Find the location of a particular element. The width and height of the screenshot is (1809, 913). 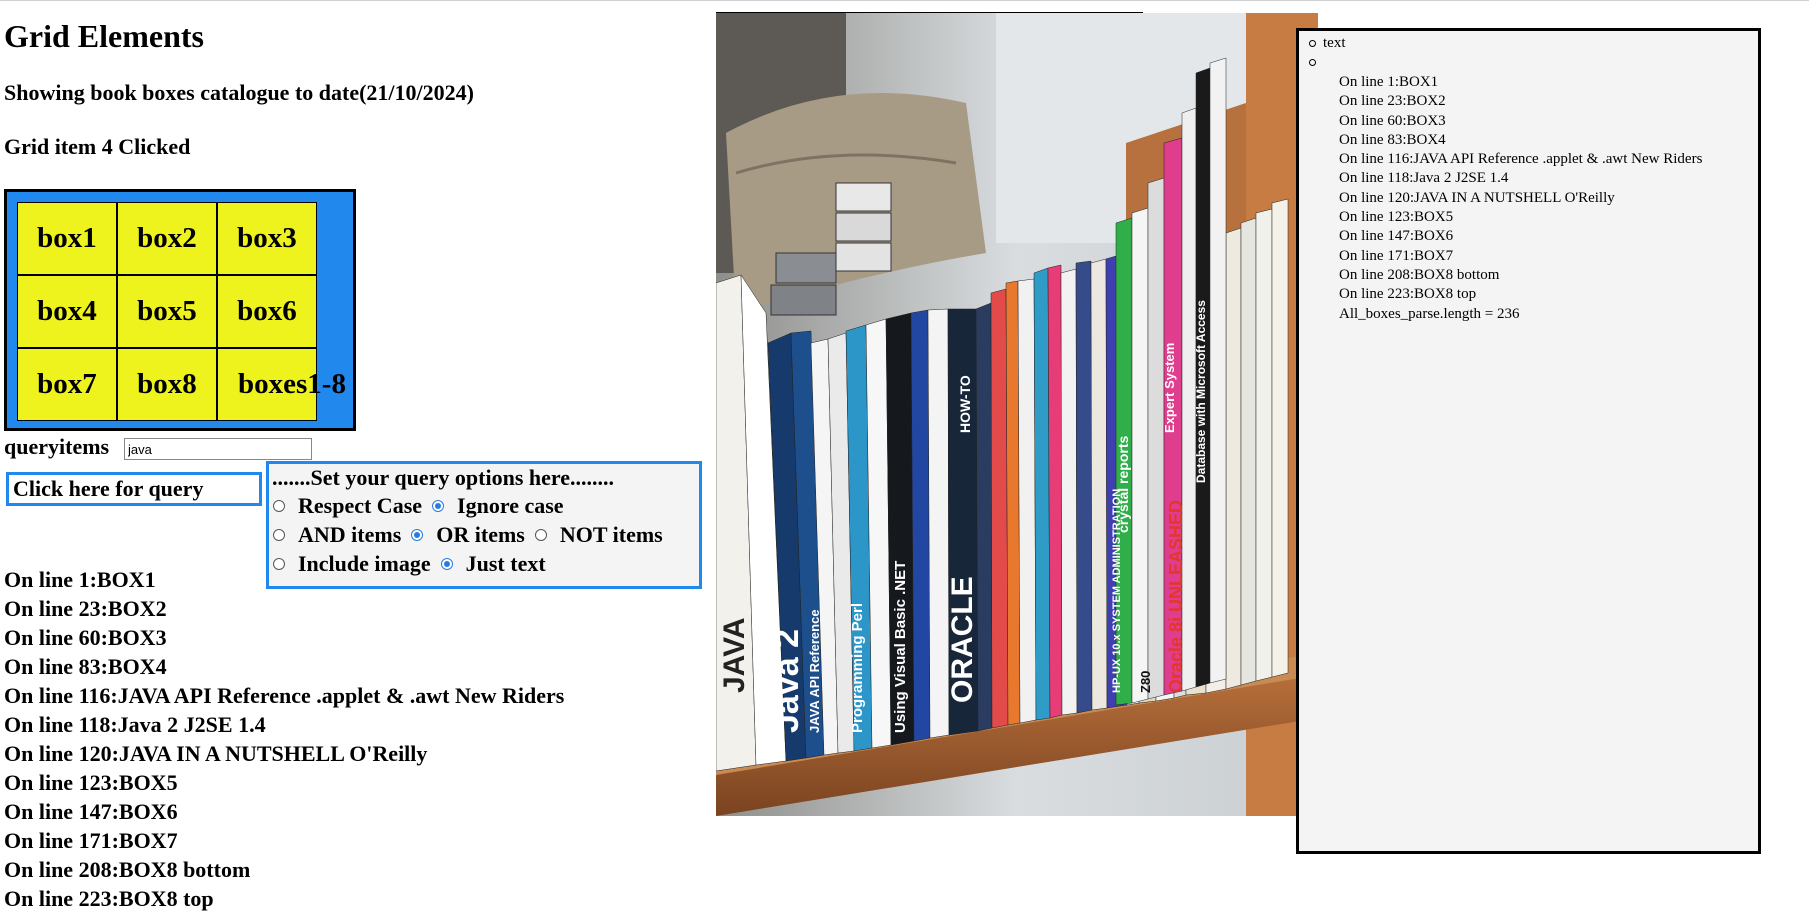

grid-click-status: Grid item 4 Clicked is located at coordinates (97, 146).